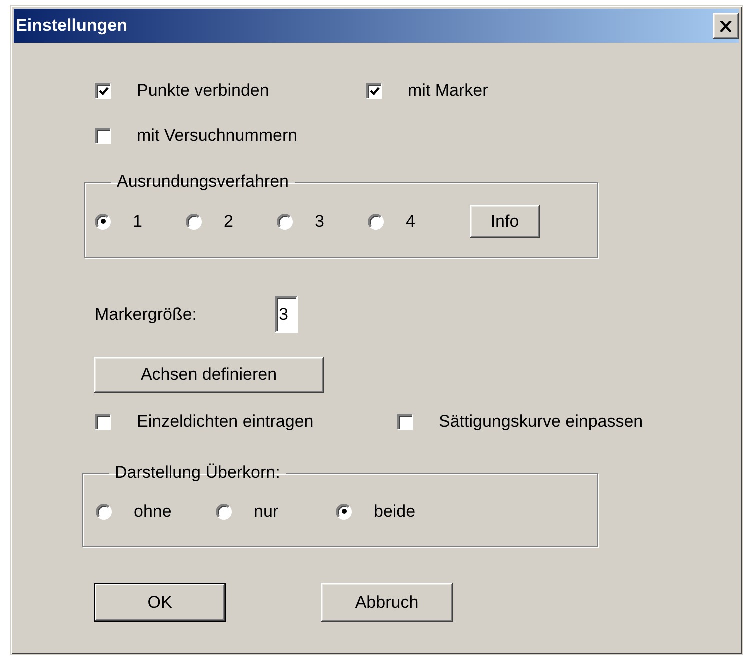 The width and height of the screenshot is (743, 659). What do you see at coordinates (225, 422) in the screenshot?
I see `checkbox-label: Einzeldichten eintragen` at bounding box center [225, 422].